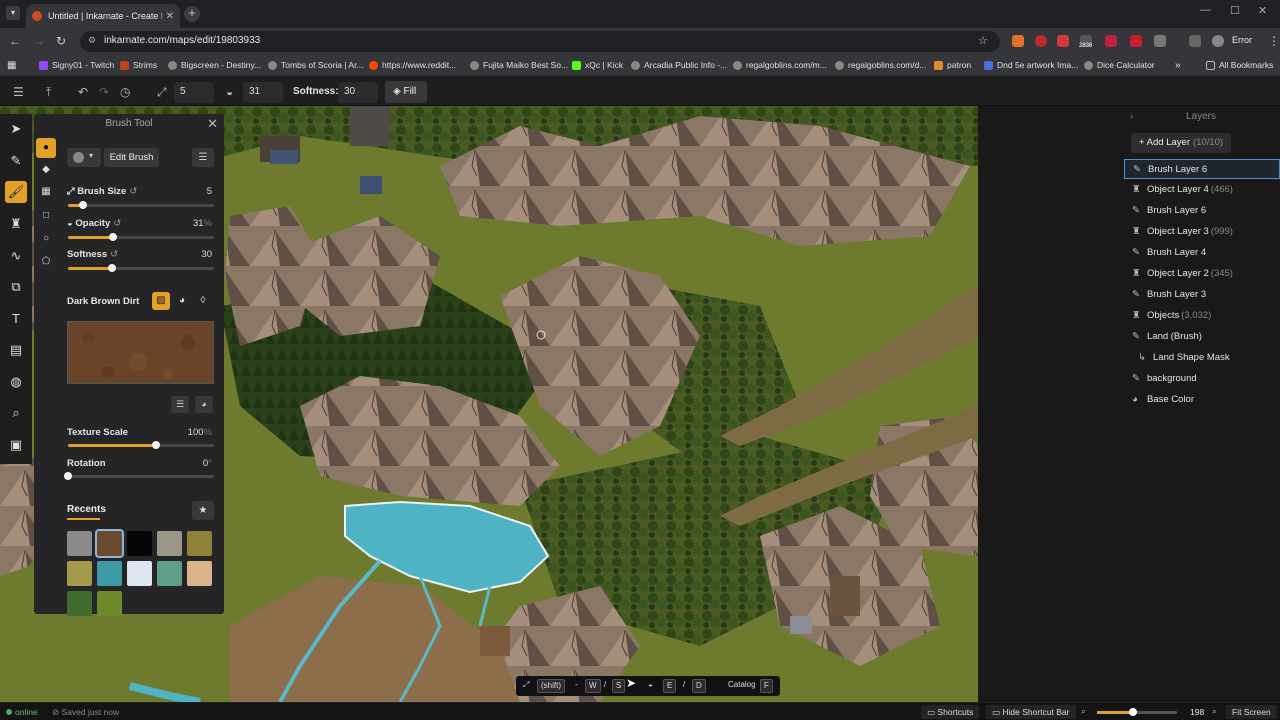 The height and width of the screenshot is (720, 1280). I want to click on texture-scale-value: 100%, so click(200, 432).